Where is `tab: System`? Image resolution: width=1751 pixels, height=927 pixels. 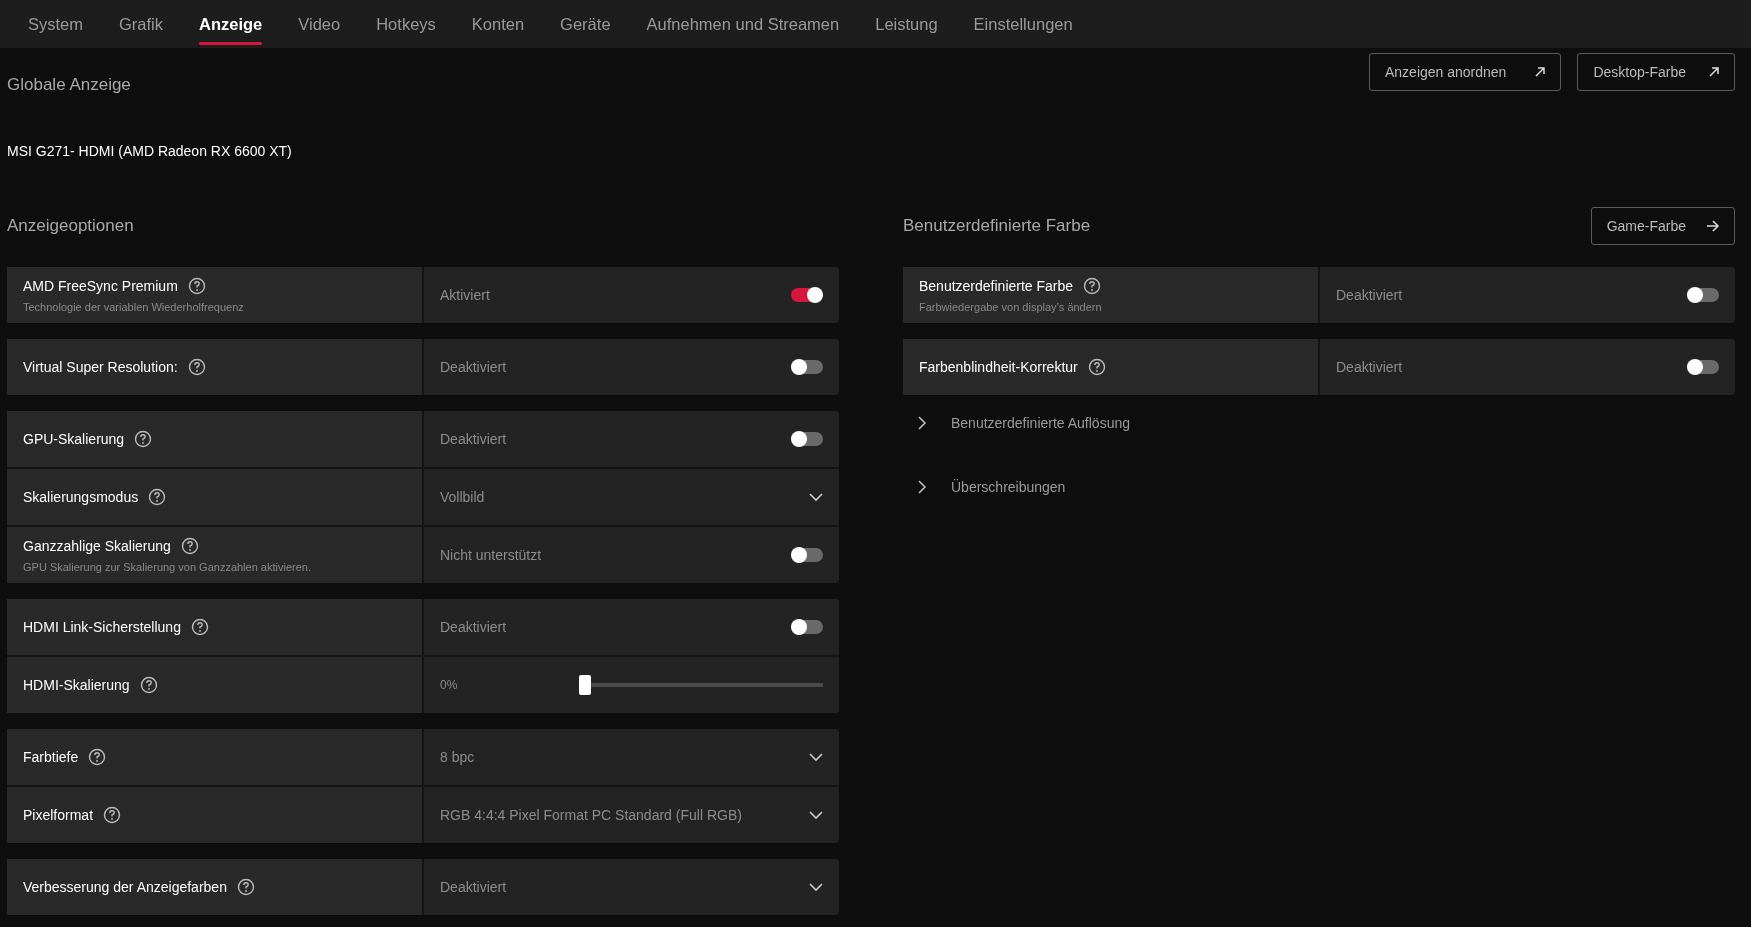 tab: System is located at coordinates (55, 24).